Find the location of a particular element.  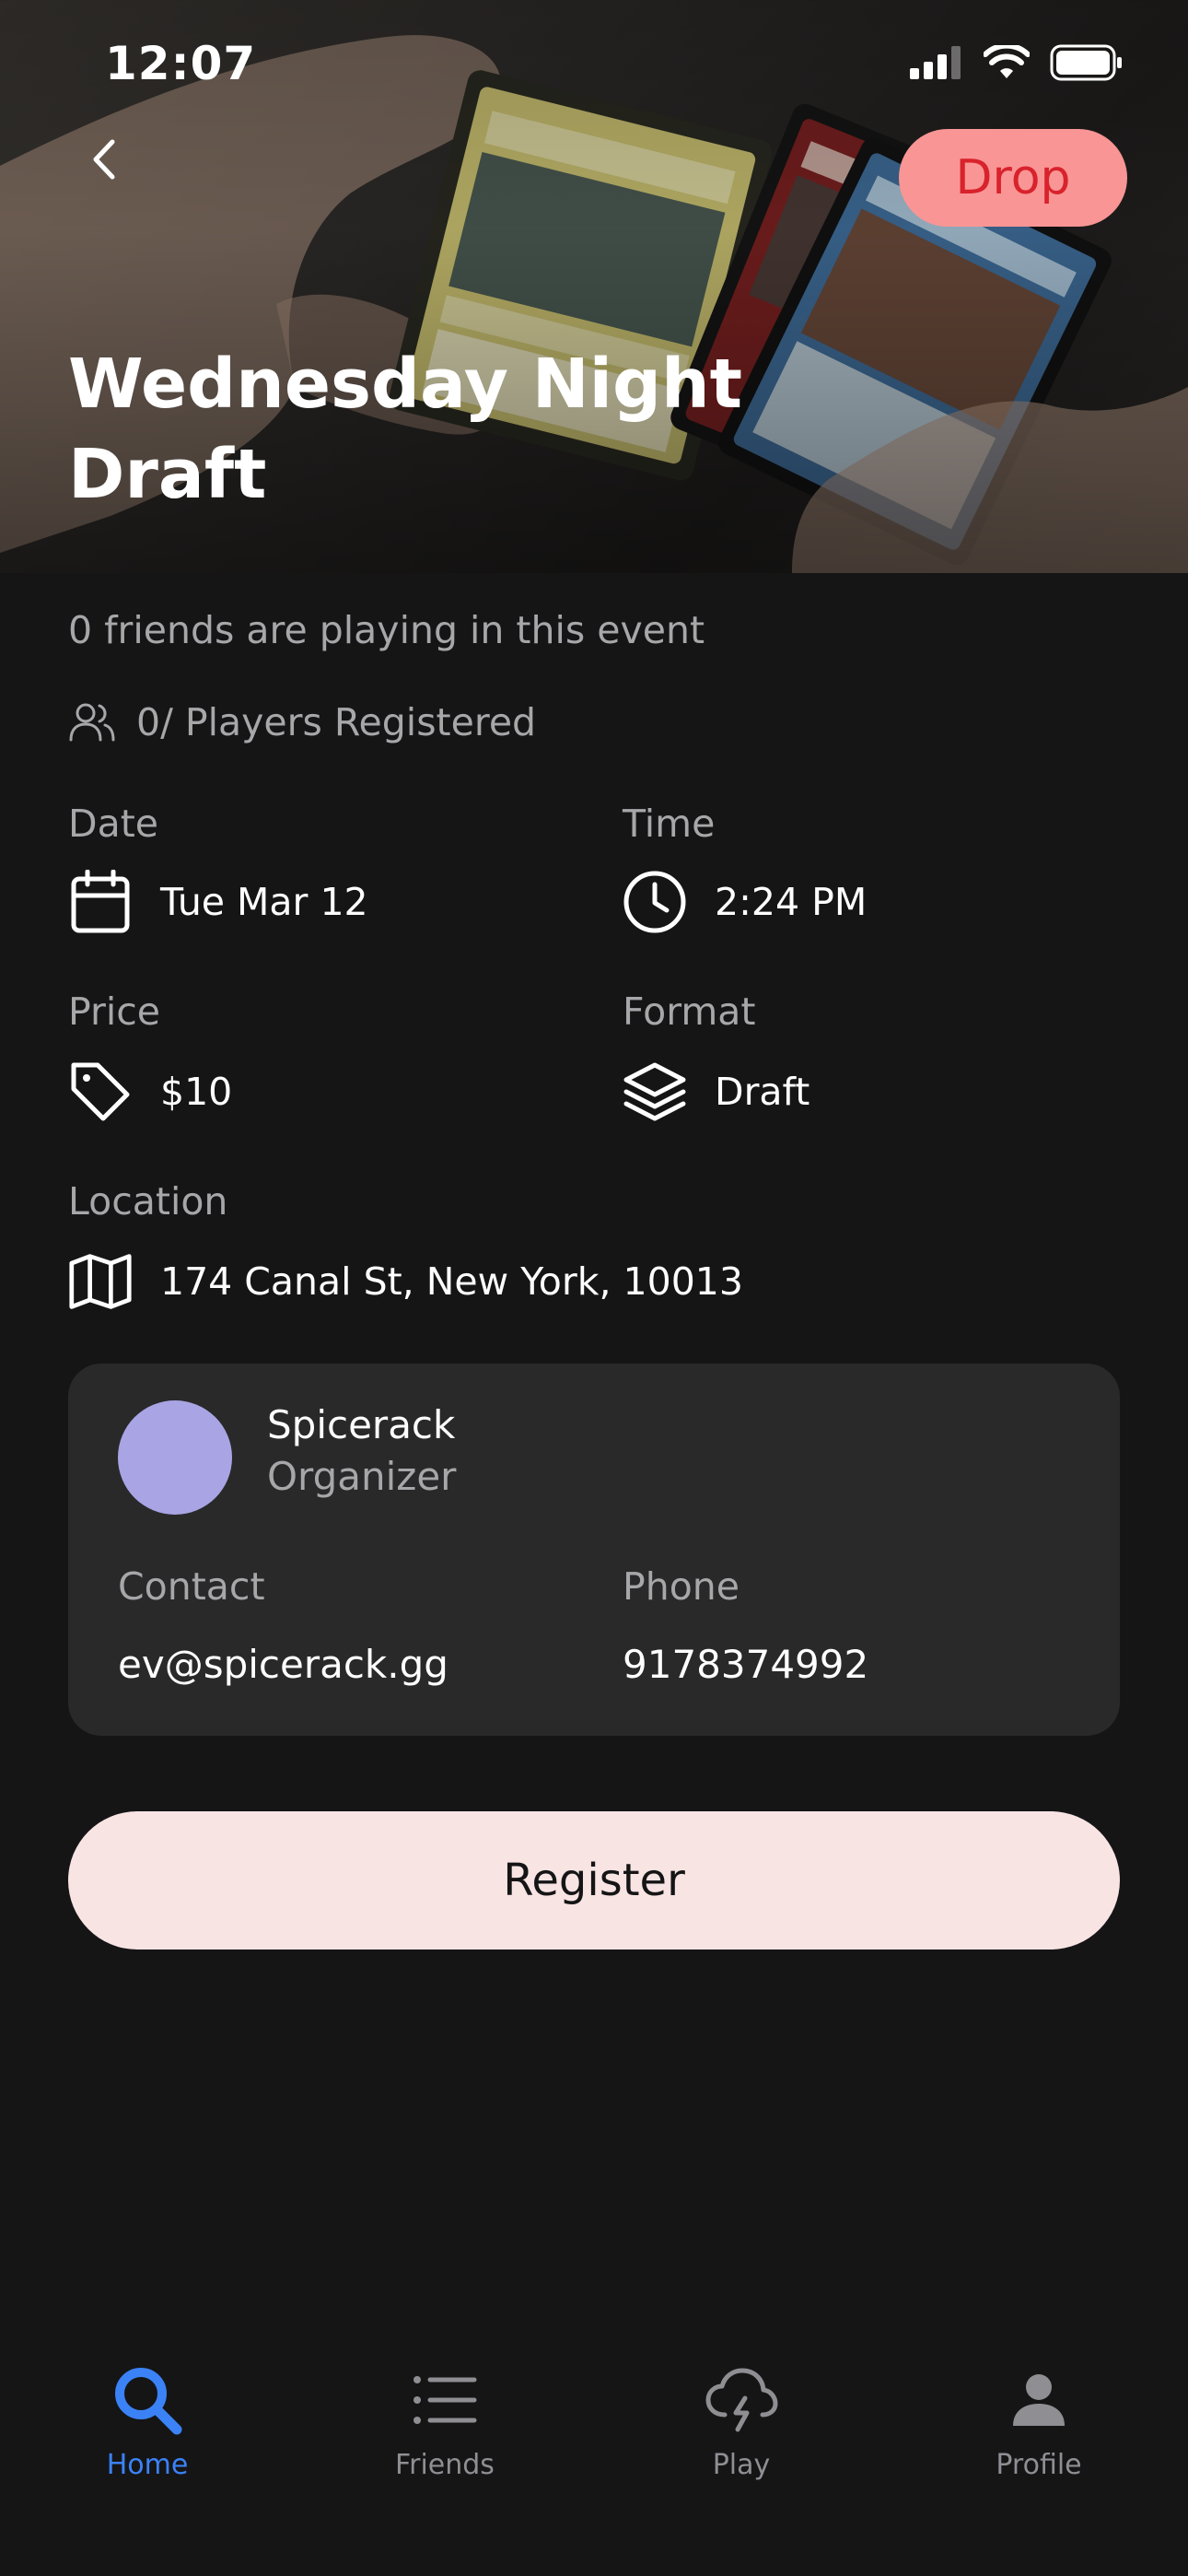

search-icon is located at coordinates (147, 2400).